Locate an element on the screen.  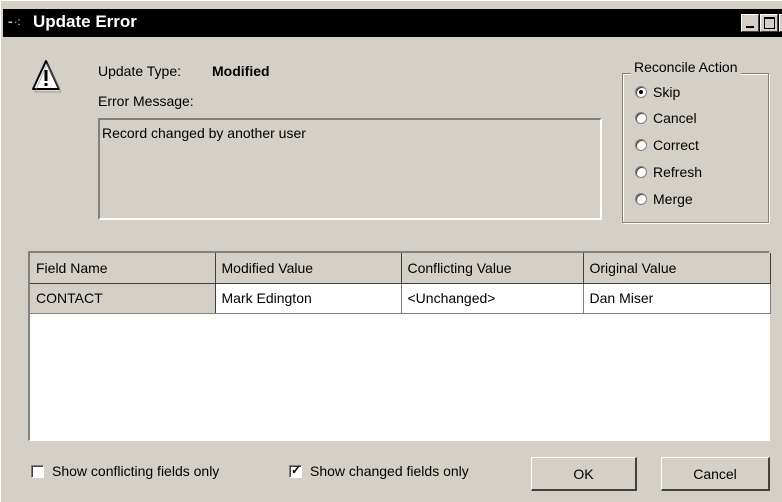
radio-merge-label: Merge is located at coordinates (673, 199).